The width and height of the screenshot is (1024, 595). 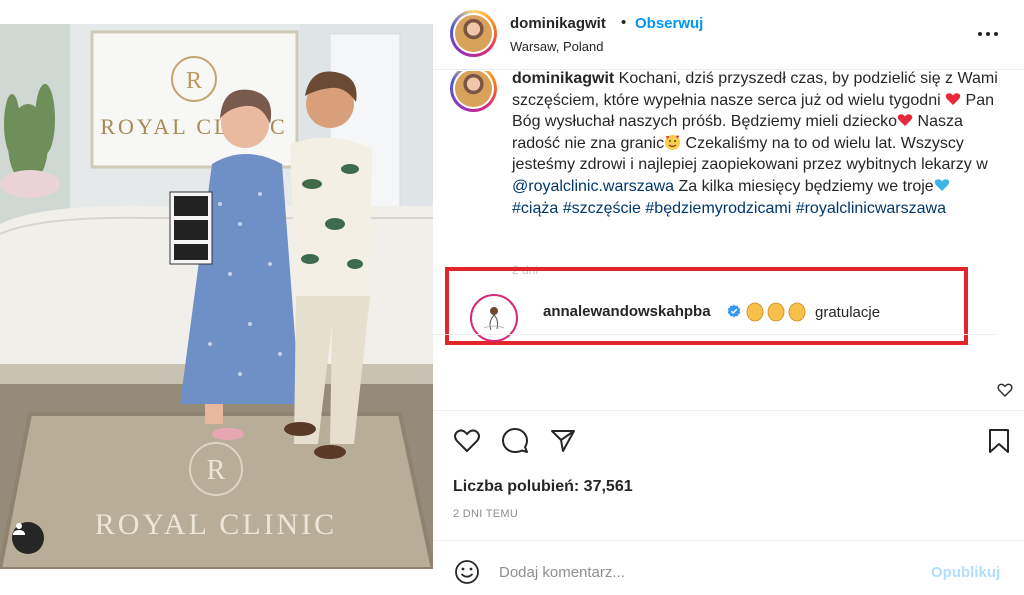 What do you see at coordinates (19, 529) in the screenshot?
I see `user-icon` at bounding box center [19, 529].